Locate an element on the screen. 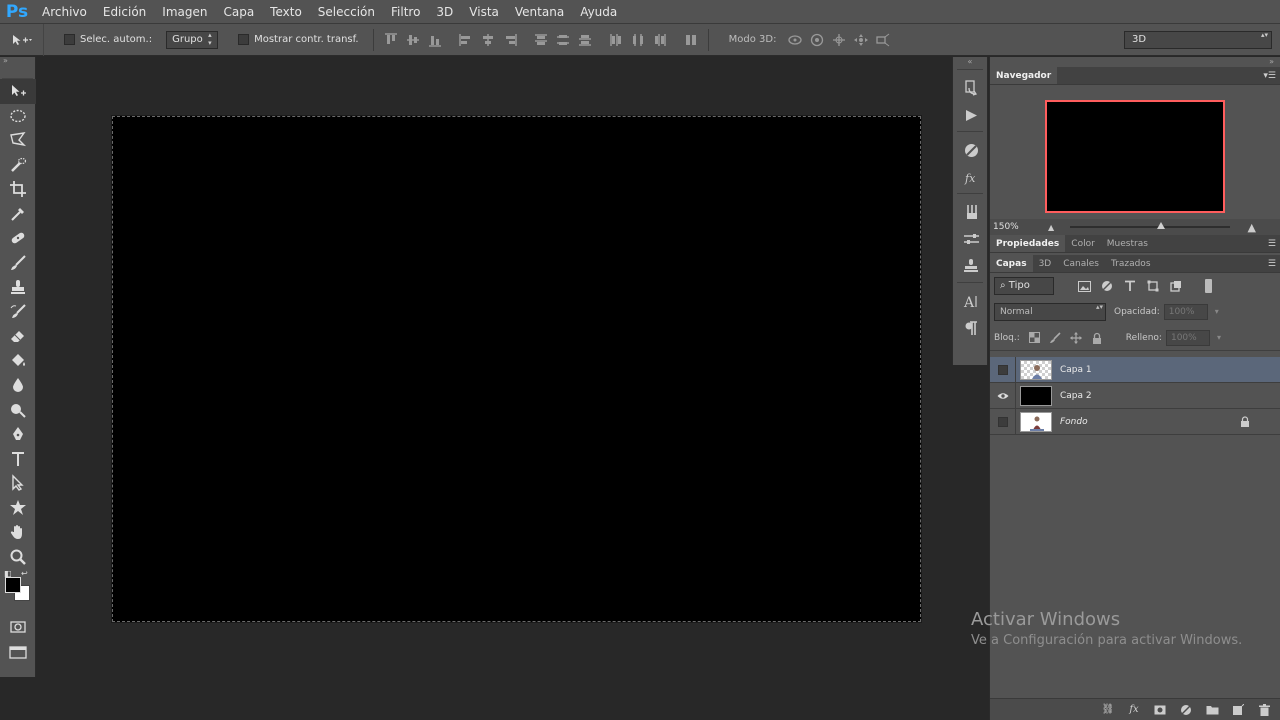  menu-ventana: Ventana is located at coordinates (539, 12).